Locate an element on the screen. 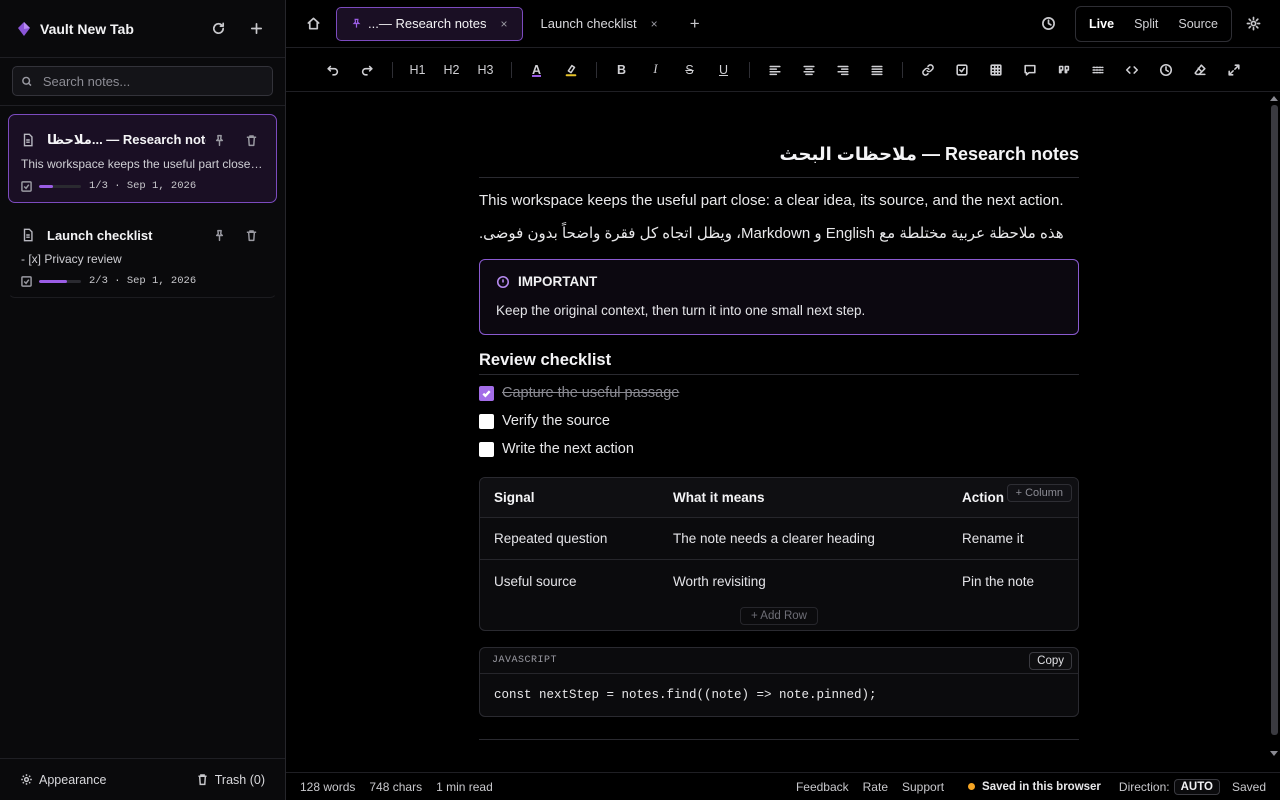  table-header-cell: What it means is located at coordinates (803, 497).